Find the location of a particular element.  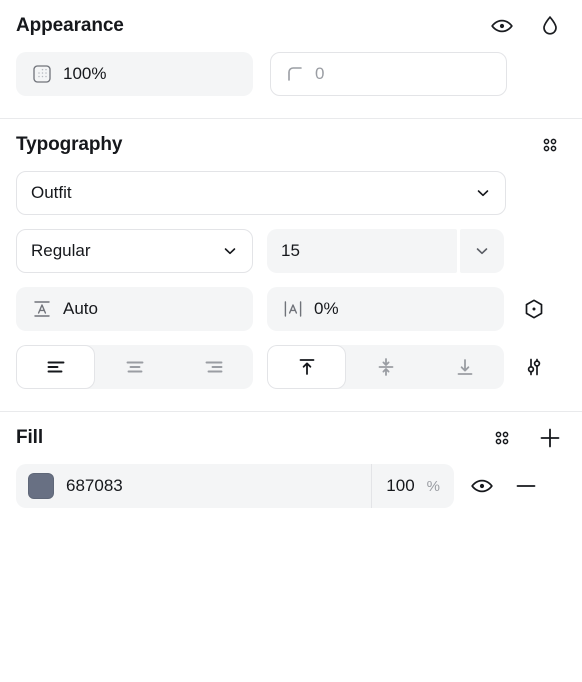

corner-radius-field: 0 is located at coordinates (388, 74).